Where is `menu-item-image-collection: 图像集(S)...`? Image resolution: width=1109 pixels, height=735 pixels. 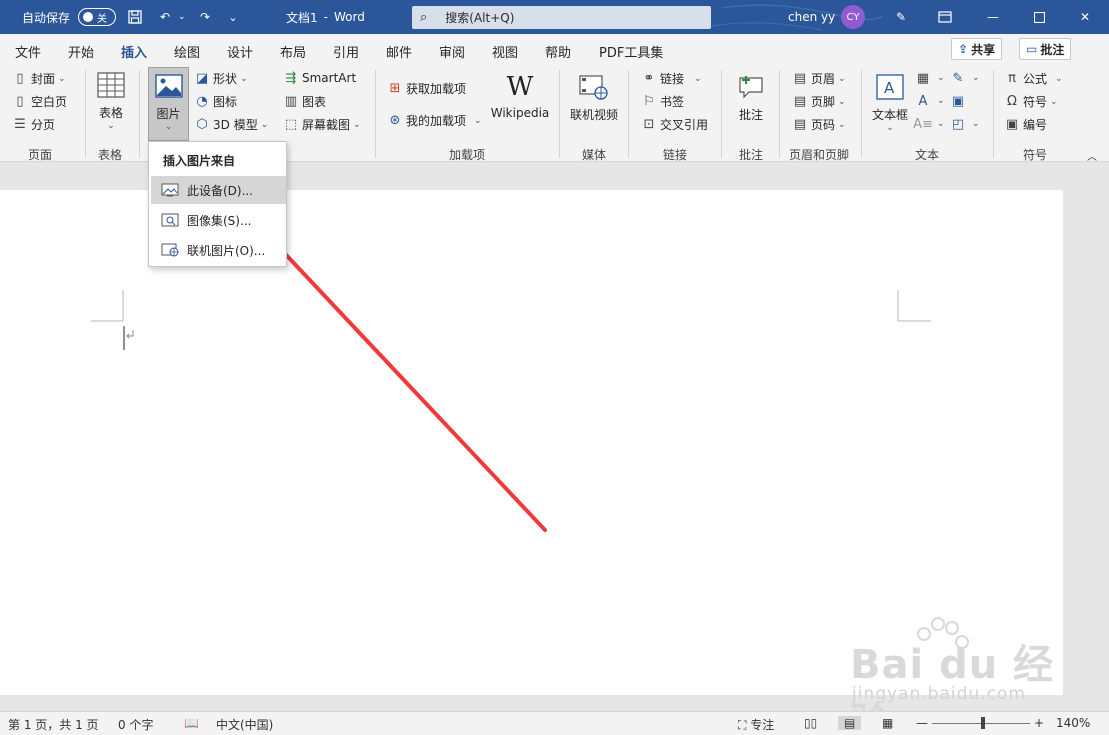
menu-item-image-collection: 图像集(S)... is located at coordinates (218, 220).